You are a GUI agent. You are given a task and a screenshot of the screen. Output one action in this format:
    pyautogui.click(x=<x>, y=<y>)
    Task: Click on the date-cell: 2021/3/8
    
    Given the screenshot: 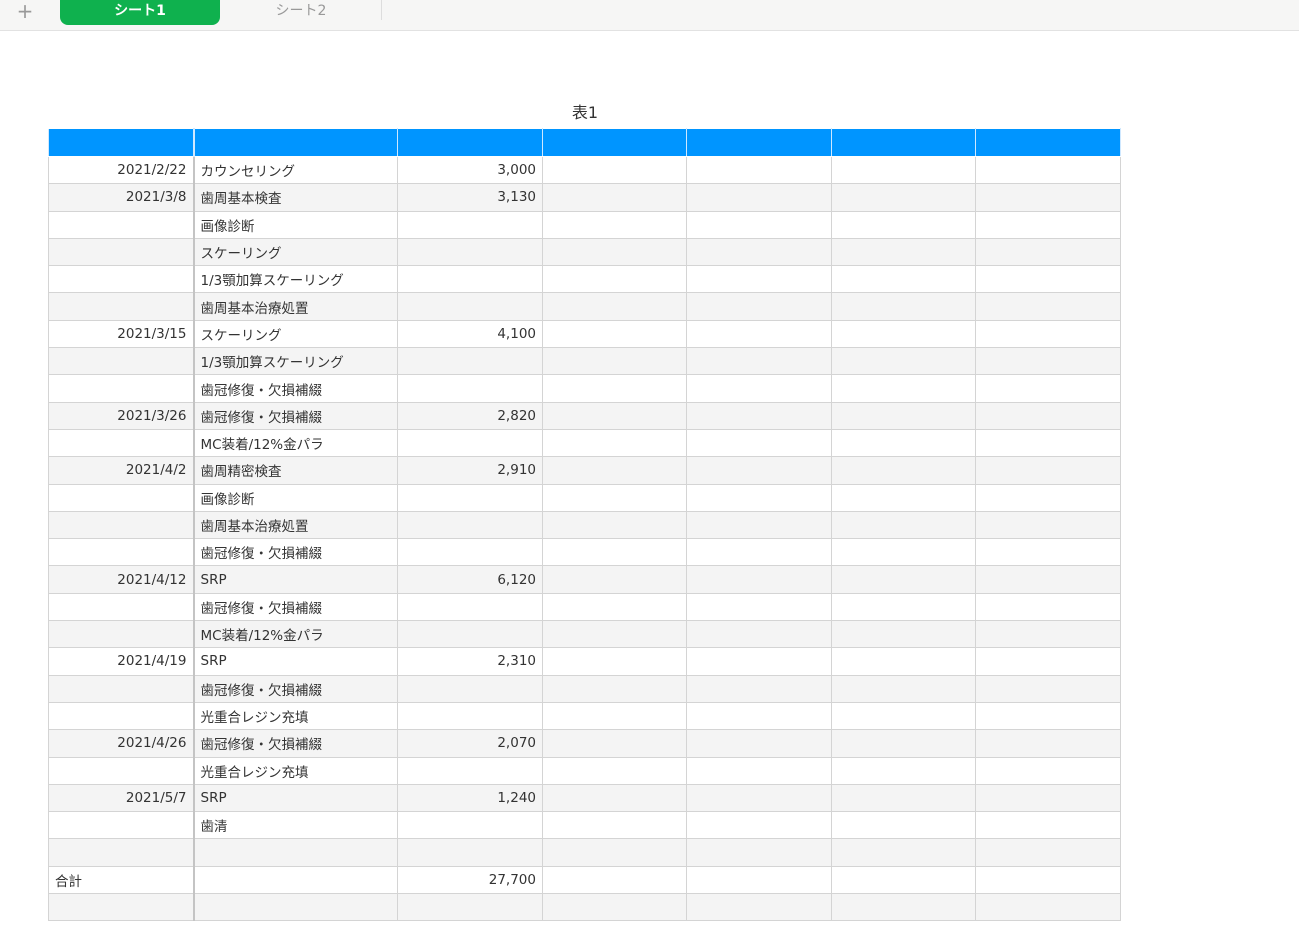 What is the action you would take?
    pyautogui.click(x=121, y=197)
    